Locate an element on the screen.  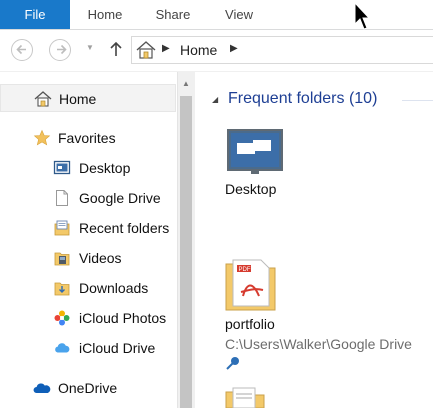
tab-share: Share is located at coordinates (173, 14).